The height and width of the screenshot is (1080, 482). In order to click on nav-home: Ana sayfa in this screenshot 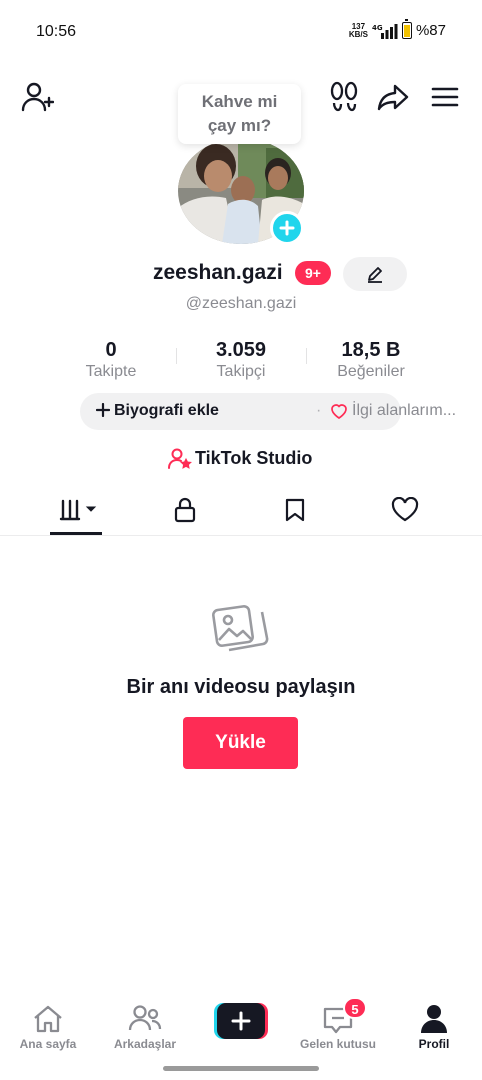, I will do `click(48, 1024)`.